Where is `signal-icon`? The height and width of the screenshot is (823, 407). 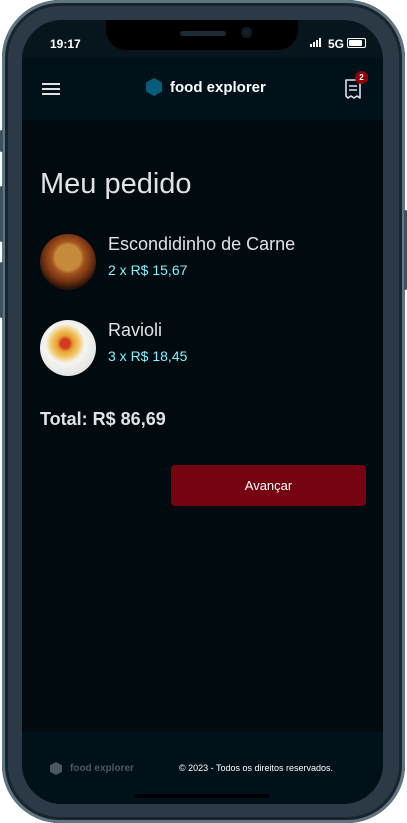 signal-icon is located at coordinates (315, 42).